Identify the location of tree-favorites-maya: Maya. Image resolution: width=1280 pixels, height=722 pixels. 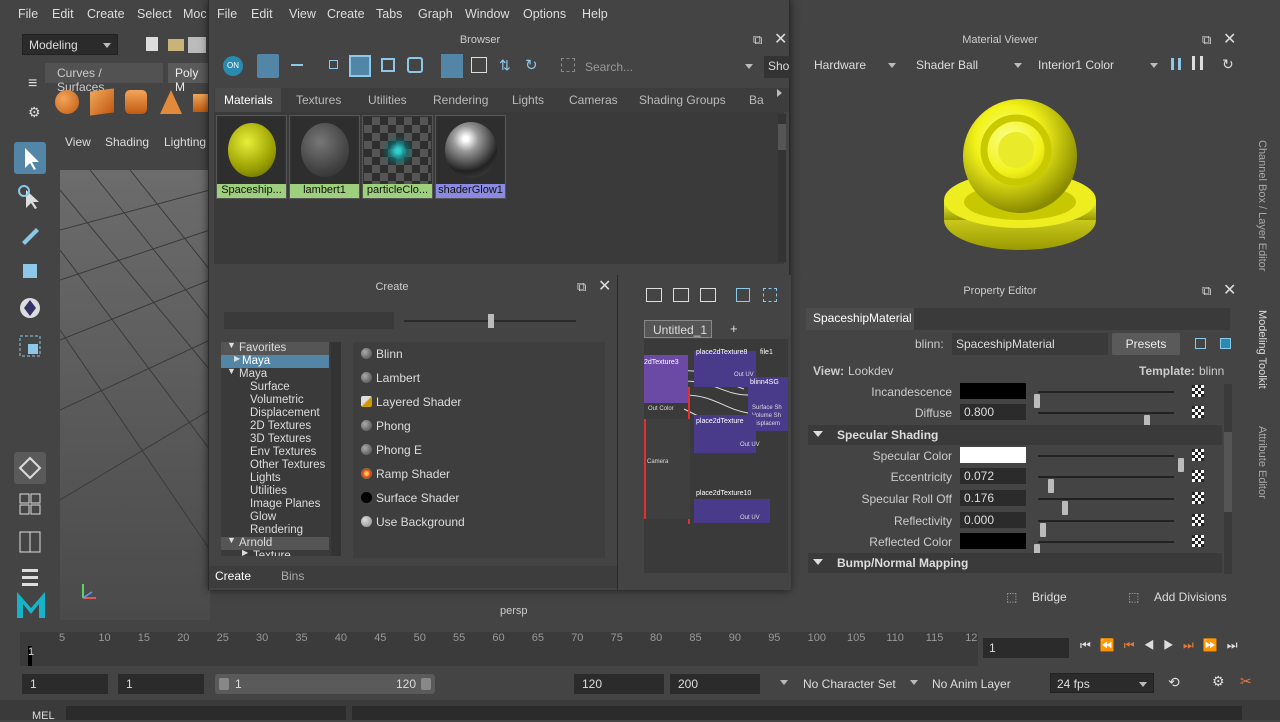
(256, 361).